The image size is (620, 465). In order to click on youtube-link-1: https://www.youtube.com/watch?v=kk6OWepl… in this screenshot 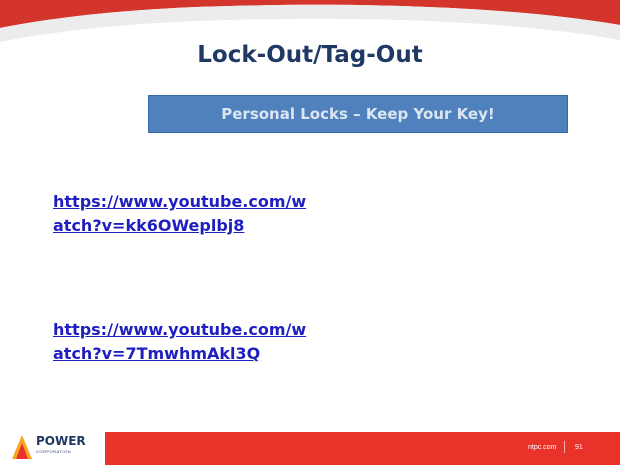, I will do `click(183, 214)`.